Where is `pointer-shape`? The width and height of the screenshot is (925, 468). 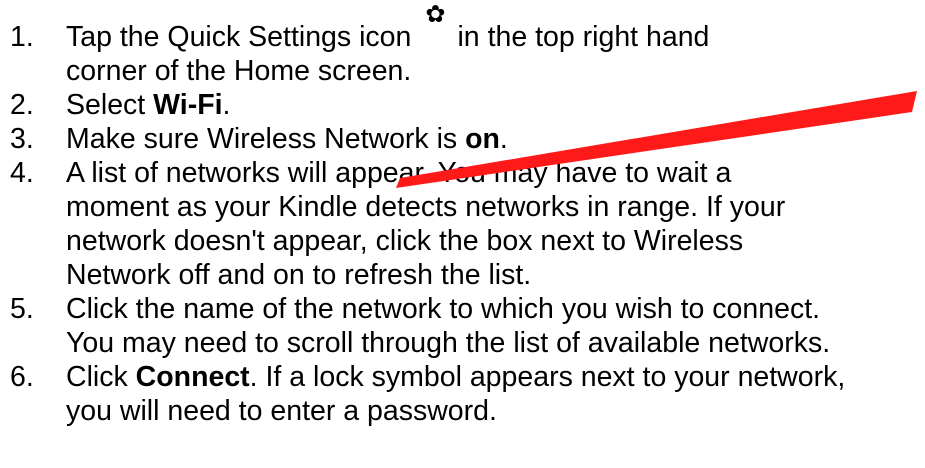 pointer-shape is located at coordinates (656, 139).